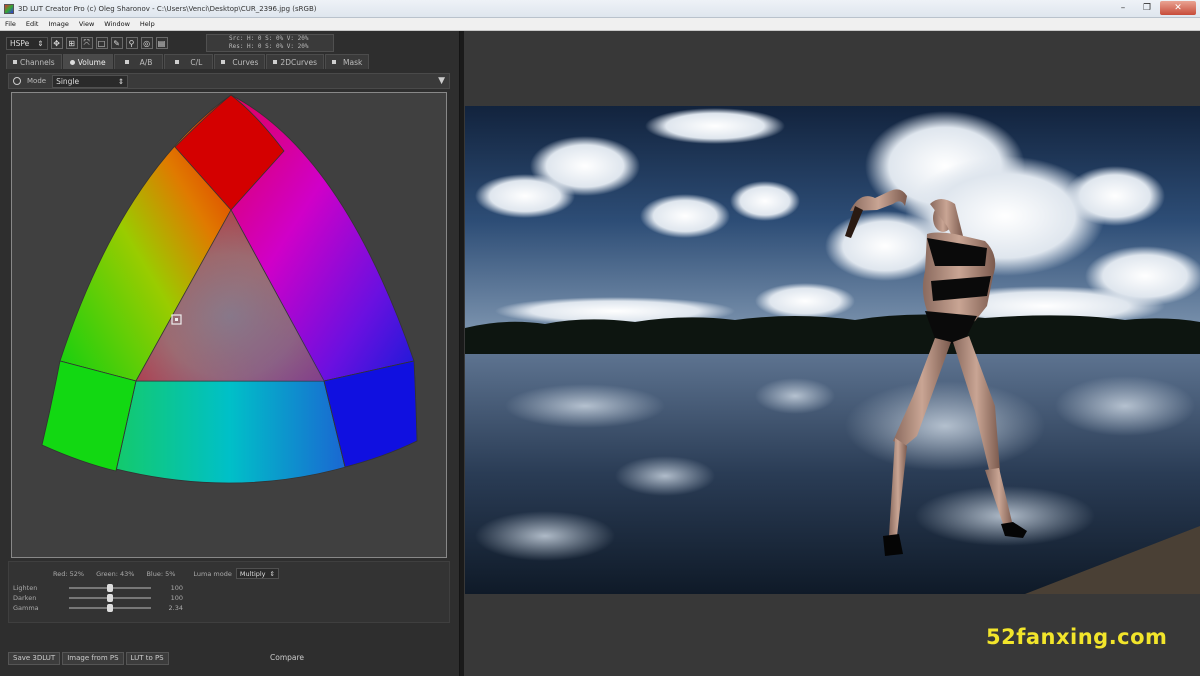 The width and height of the screenshot is (1200, 676). I want to click on image-from-ps-button: Image from PS, so click(93, 658).